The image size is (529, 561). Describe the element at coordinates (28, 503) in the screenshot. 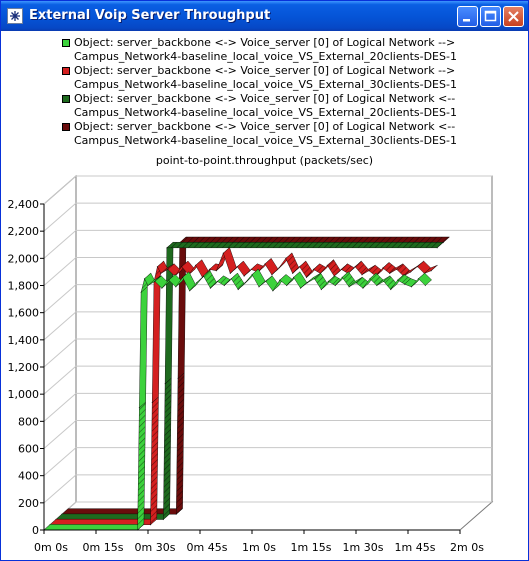

I see `y-tick-label: 200` at that location.